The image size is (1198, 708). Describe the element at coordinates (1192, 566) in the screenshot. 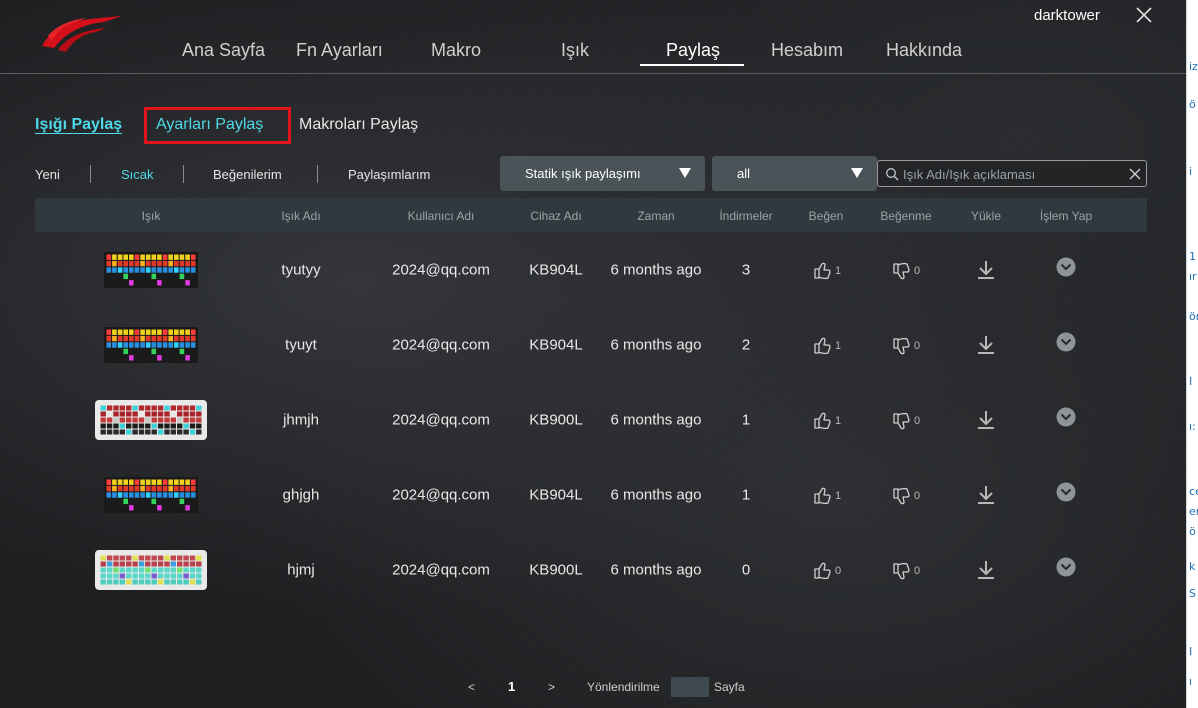

I see `edge-text: k` at that location.